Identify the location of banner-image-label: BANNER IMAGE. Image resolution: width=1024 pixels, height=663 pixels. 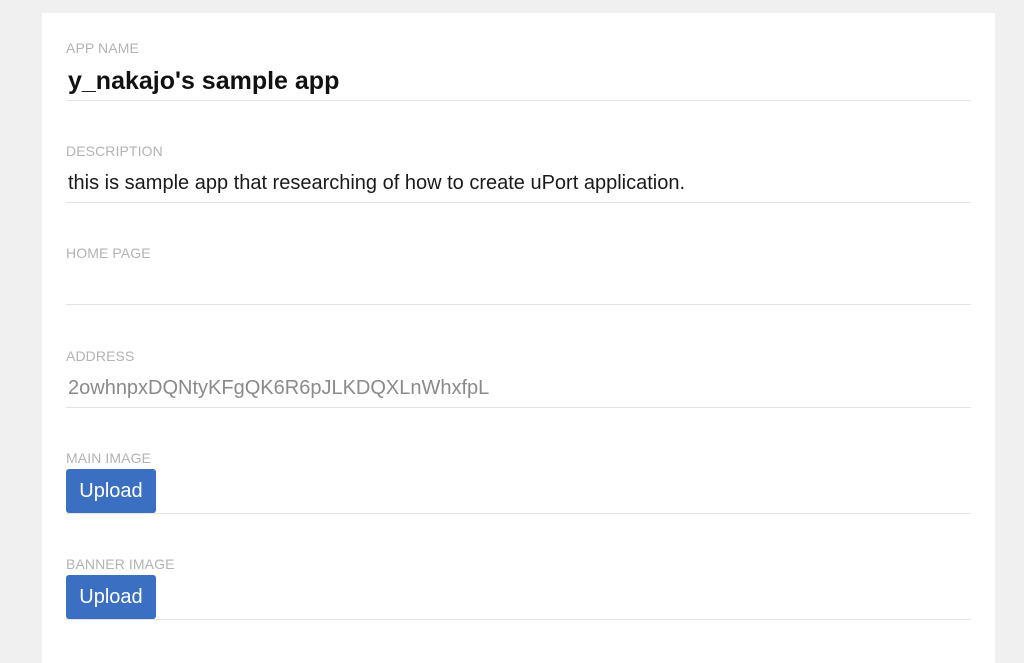
(120, 564).